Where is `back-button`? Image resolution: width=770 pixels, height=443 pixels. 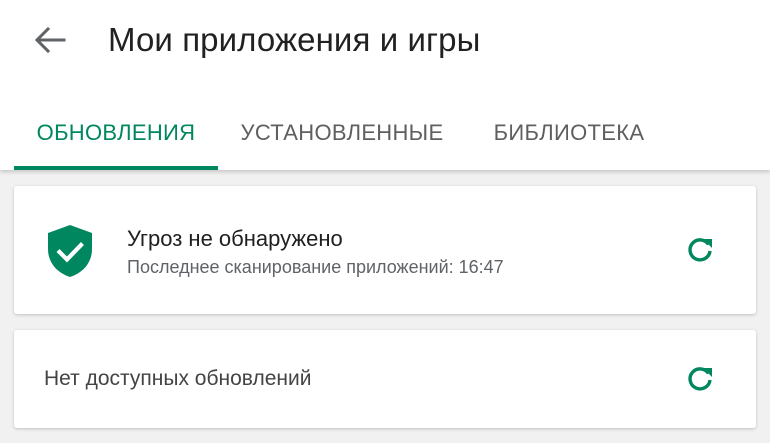 back-button is located at coordinates (50, 40).